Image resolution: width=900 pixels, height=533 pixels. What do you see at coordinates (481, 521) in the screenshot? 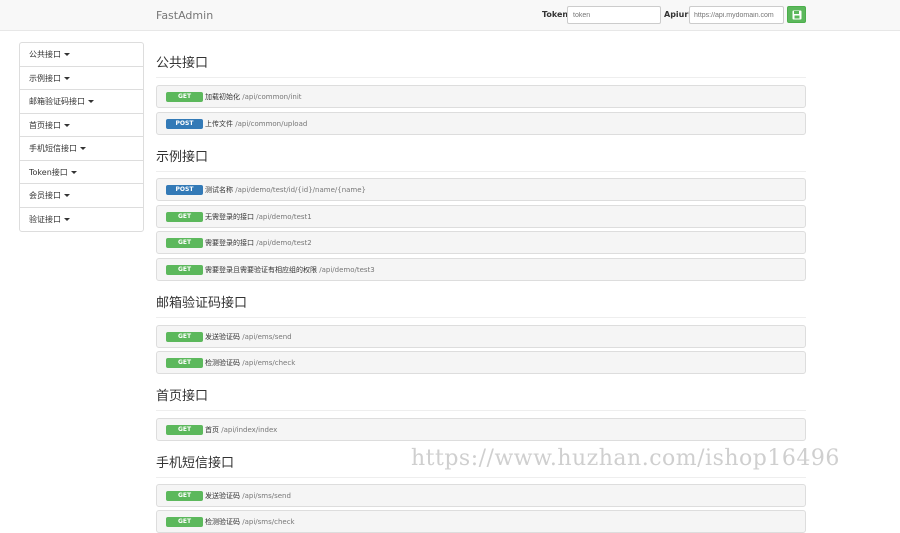
I see `api-row: GET 检测验证码 /api/sms/check` at bounding box center [481, 521].